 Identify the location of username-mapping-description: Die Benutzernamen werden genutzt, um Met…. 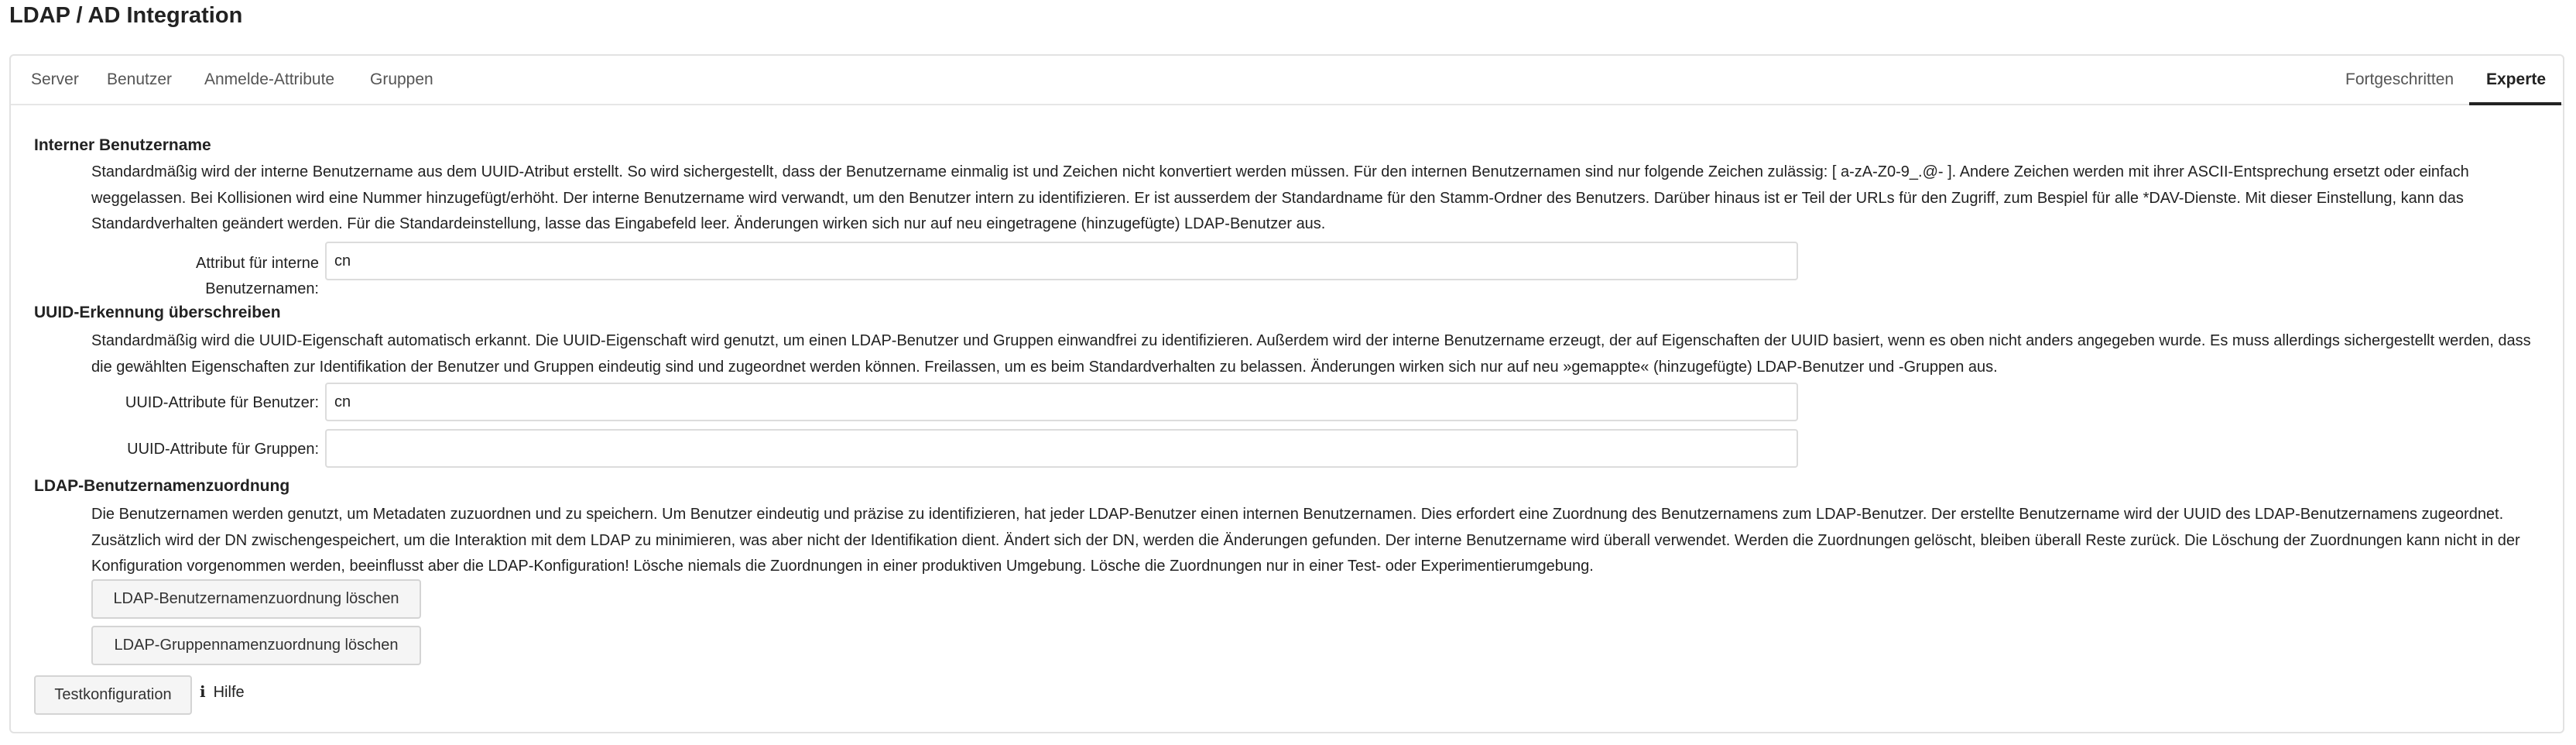
(1305, 541).